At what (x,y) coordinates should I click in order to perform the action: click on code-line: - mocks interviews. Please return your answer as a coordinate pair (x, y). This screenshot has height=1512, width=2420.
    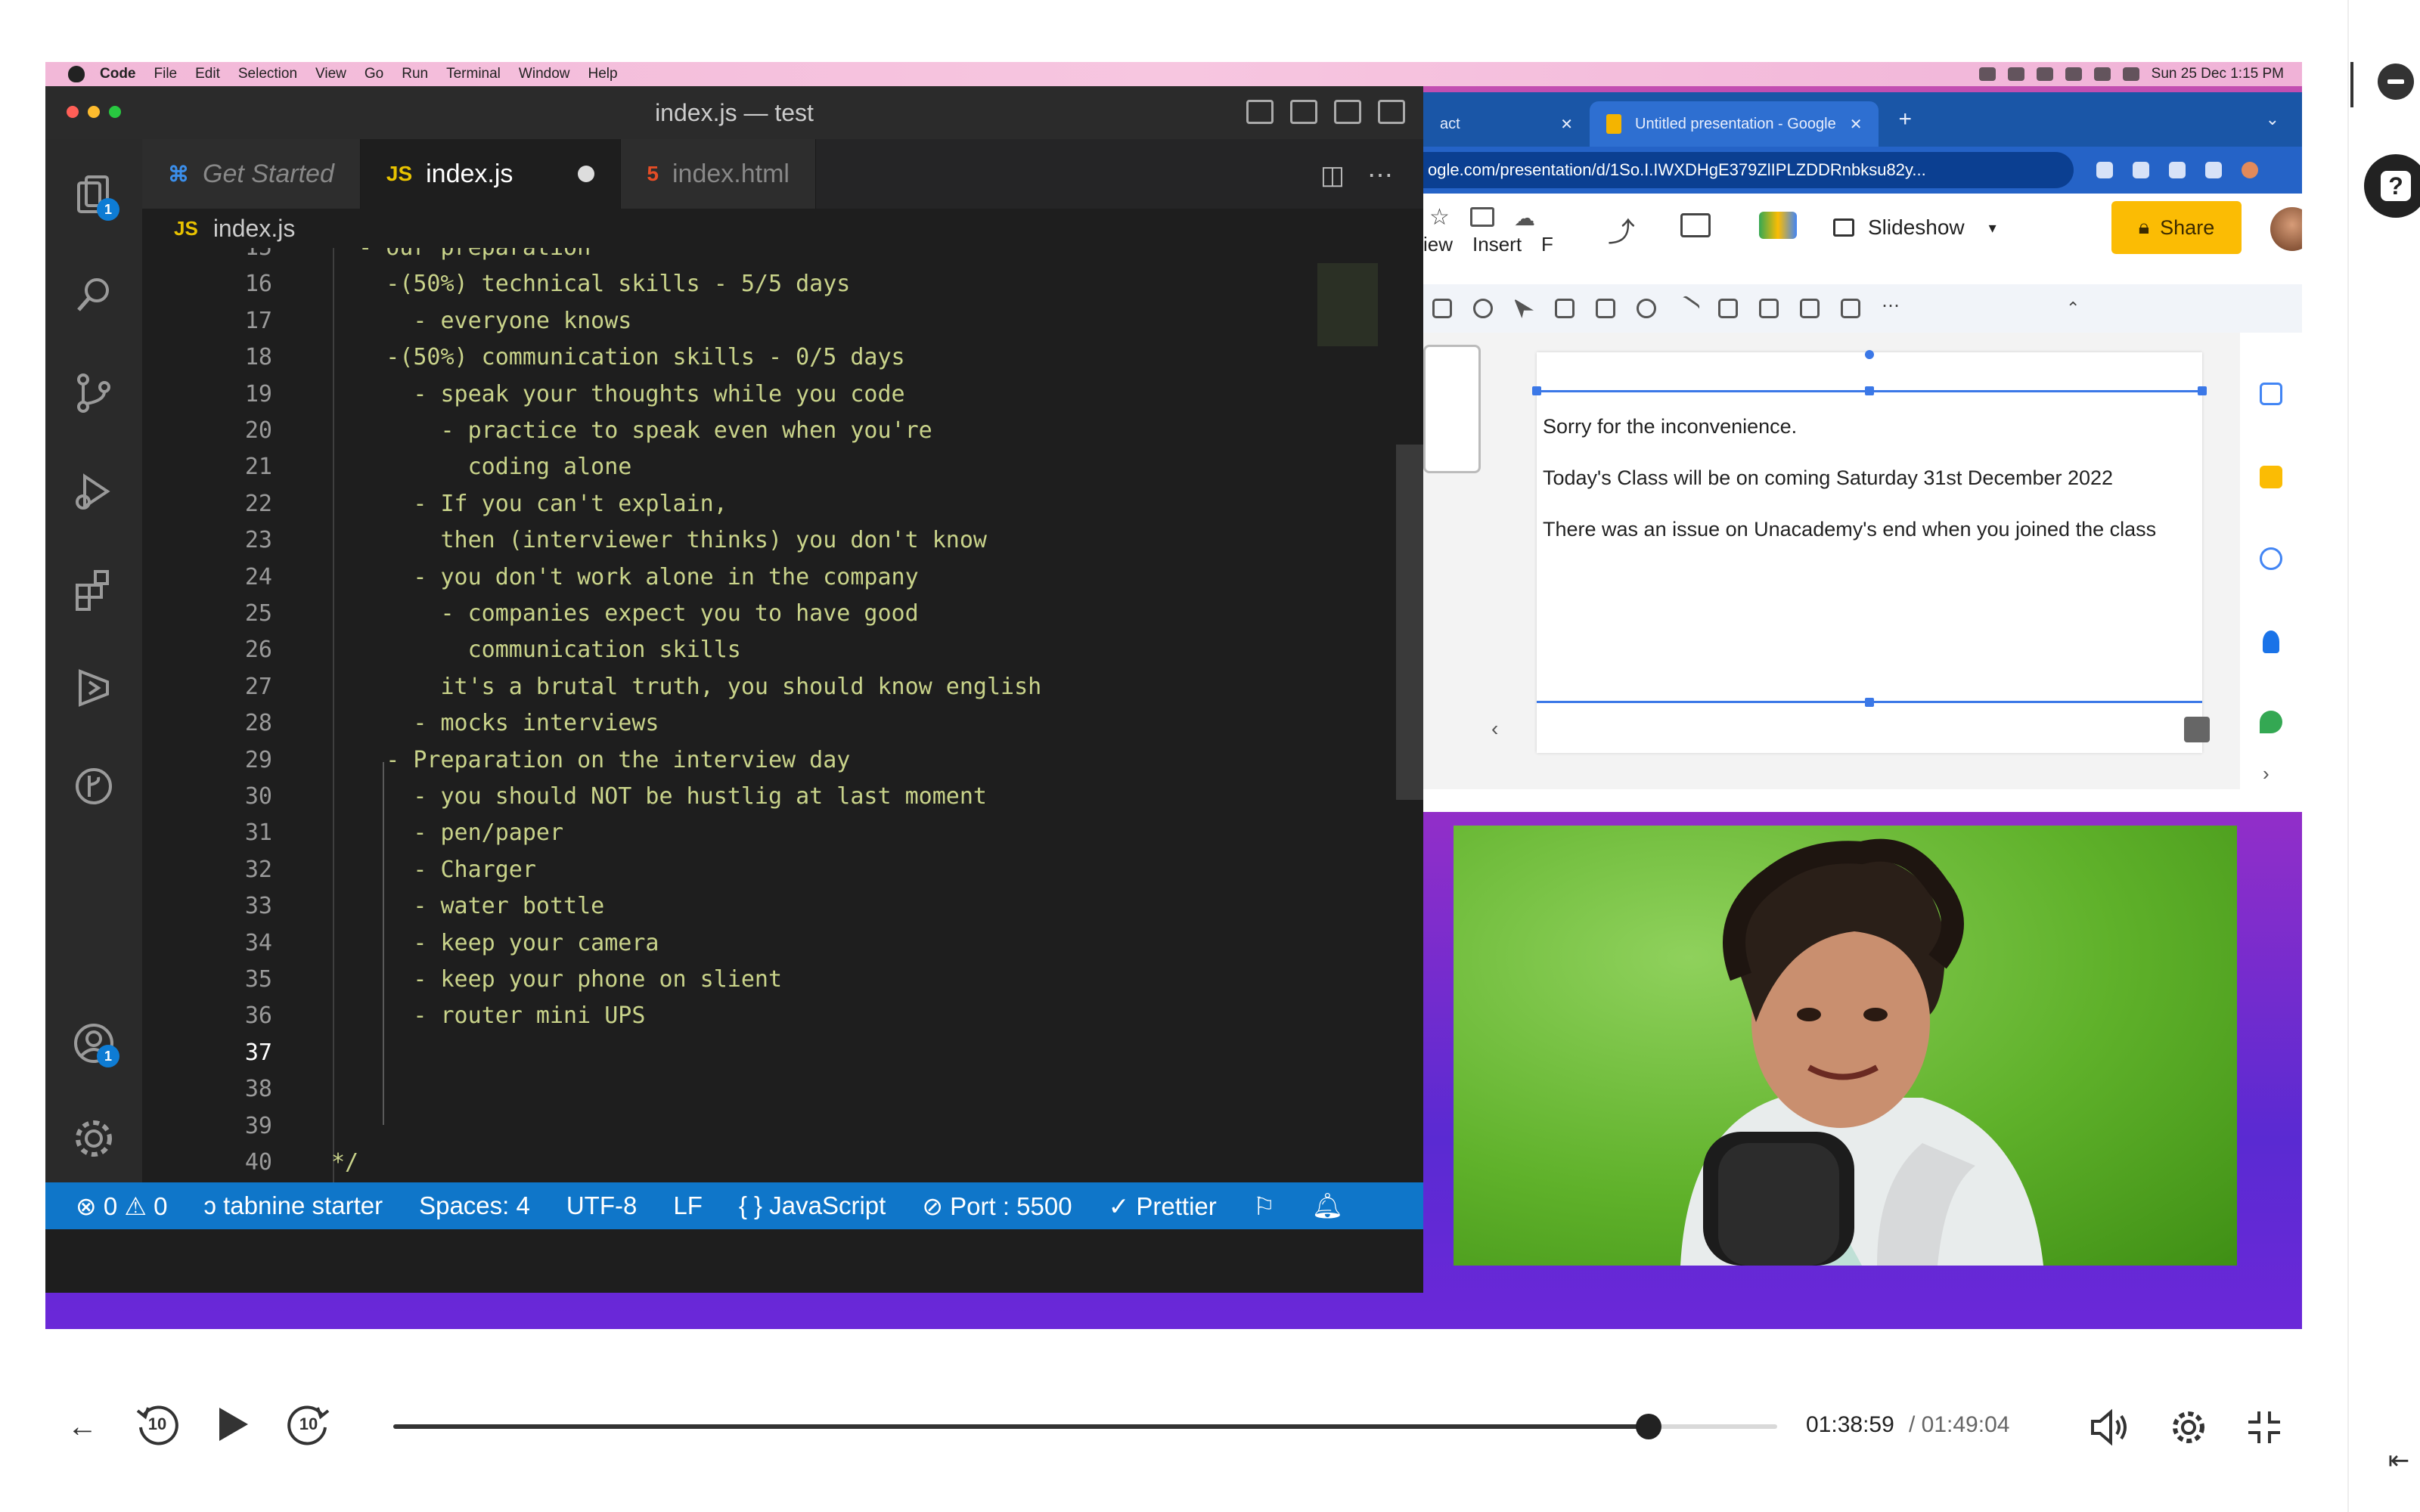
    Looking at the image, I should click on (495, 723).